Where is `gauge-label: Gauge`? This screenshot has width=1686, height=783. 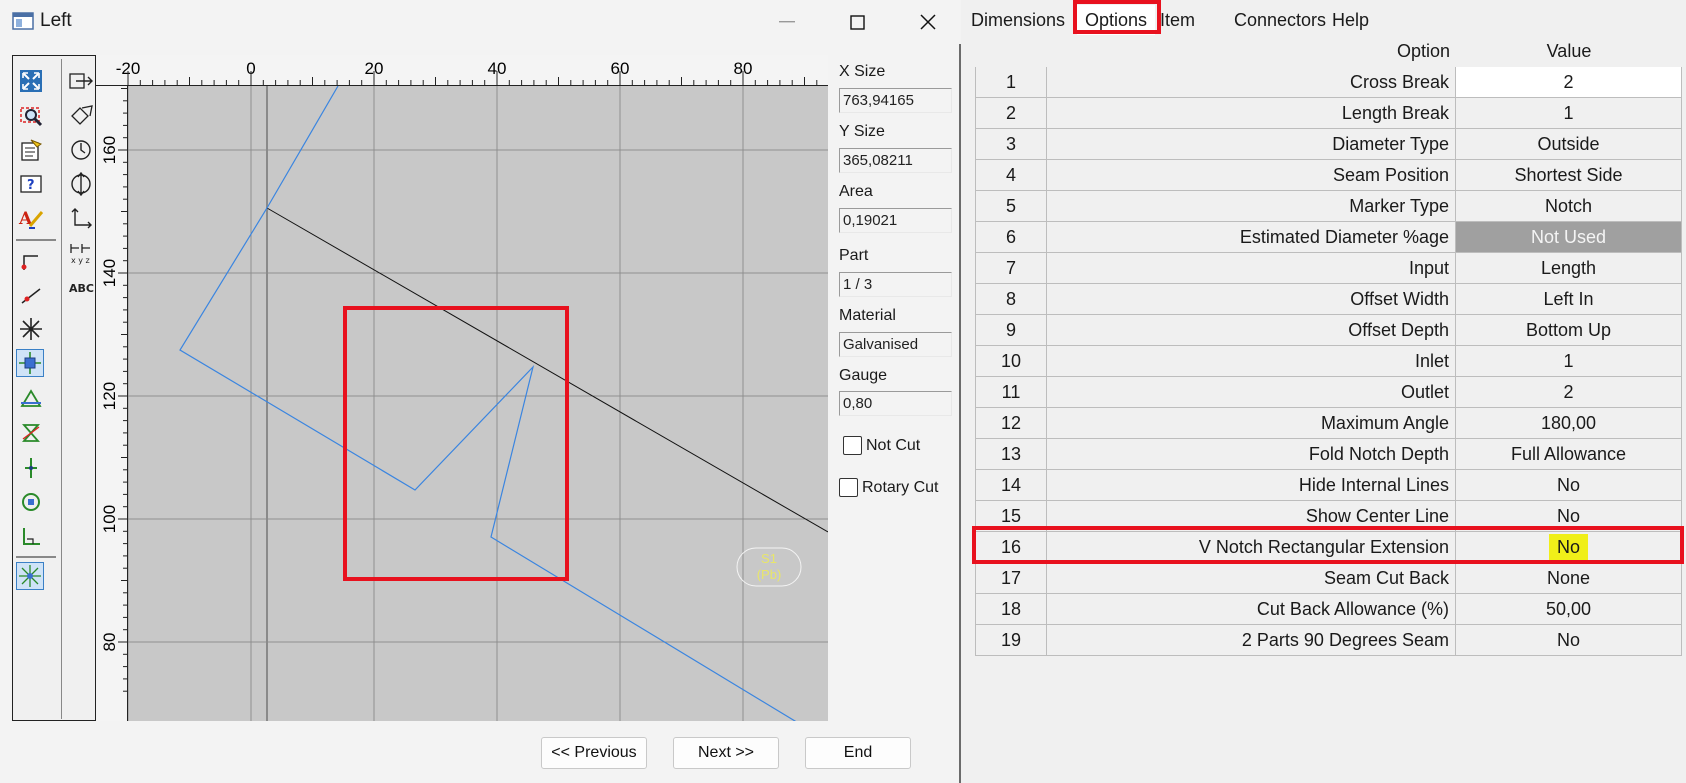 gauge-label: Gauge is located at coordinates (863, 375).